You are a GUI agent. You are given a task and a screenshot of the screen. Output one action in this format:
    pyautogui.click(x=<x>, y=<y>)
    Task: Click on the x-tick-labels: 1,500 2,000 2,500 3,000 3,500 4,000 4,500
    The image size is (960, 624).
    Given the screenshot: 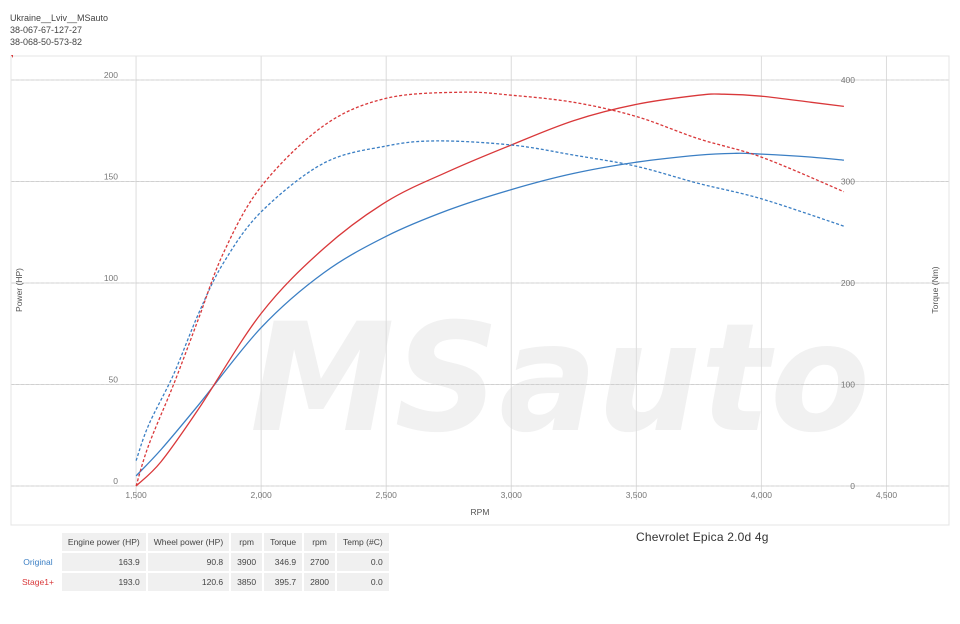 What is the action you would take?
    pyautogui.click(x=511, y=495)
    